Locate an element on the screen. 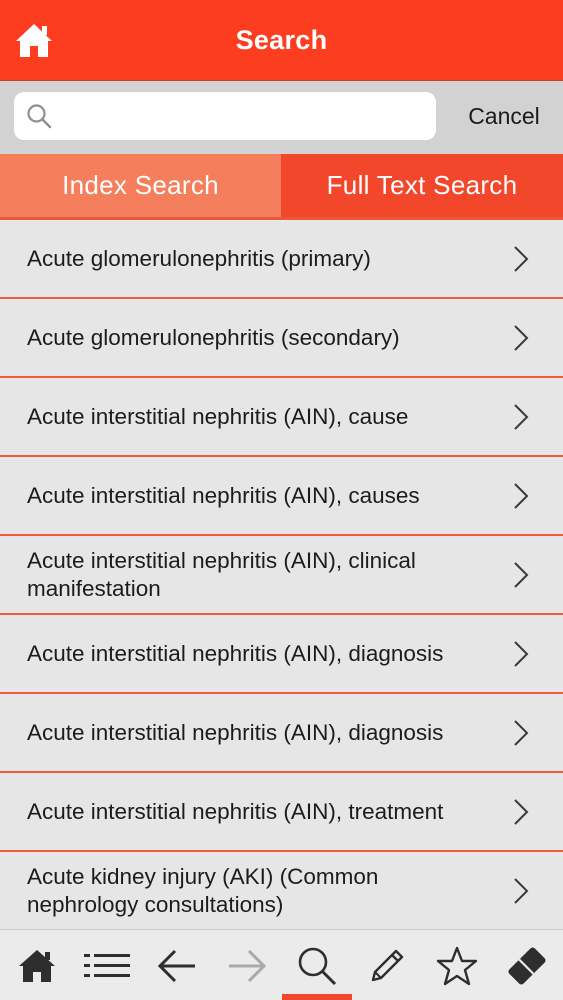  list-item-label: Acute glomerulonephritis (secondary) is located at coordinates (213, 337).